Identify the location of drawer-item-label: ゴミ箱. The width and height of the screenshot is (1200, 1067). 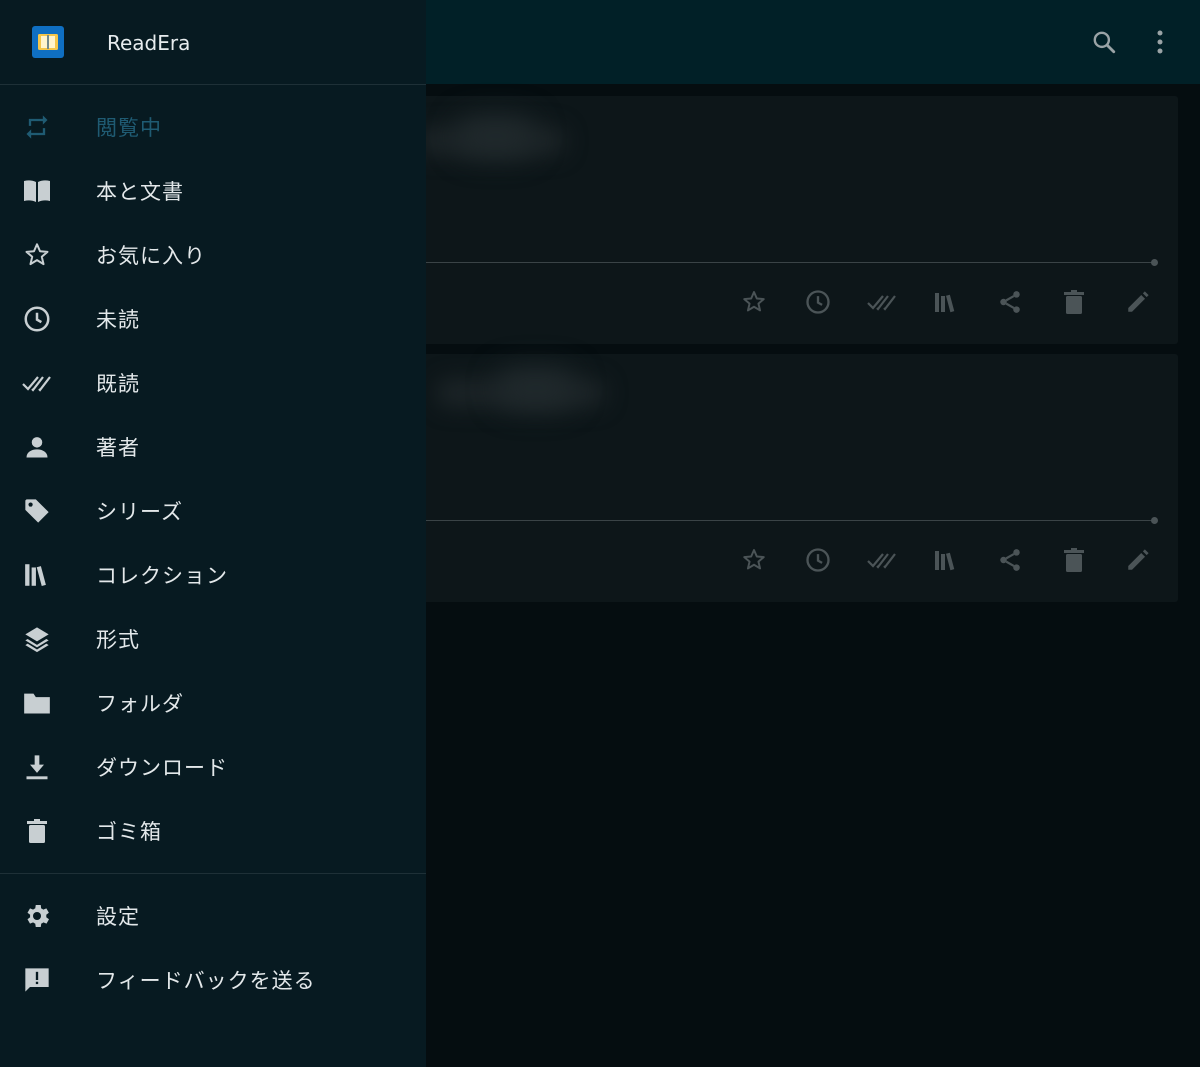
(129, 832).